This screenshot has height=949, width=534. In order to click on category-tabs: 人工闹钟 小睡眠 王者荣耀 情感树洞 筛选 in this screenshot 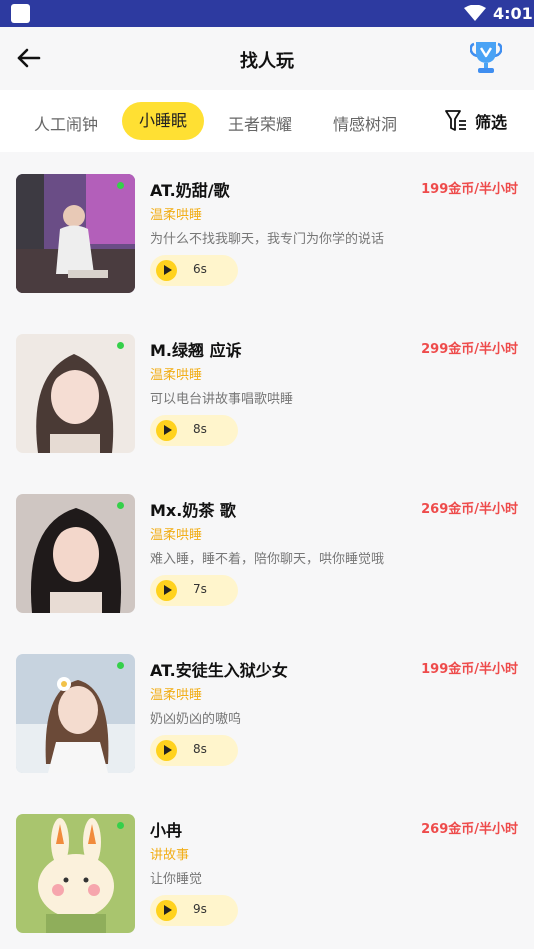, I will do `click(267, 121)`.